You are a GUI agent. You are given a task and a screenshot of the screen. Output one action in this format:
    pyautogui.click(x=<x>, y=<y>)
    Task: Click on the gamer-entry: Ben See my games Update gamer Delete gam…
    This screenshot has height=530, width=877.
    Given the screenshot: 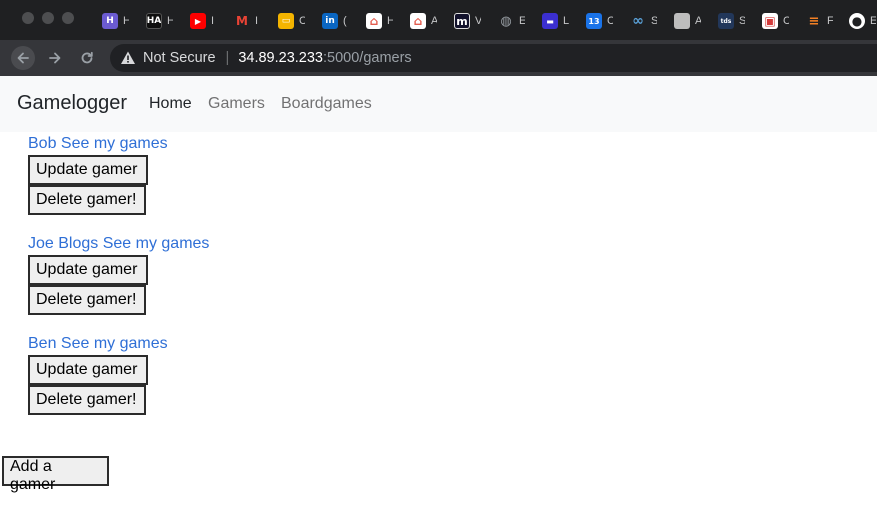 What is the action you would take?
    pyautogui.click(x=98, y=374)
    